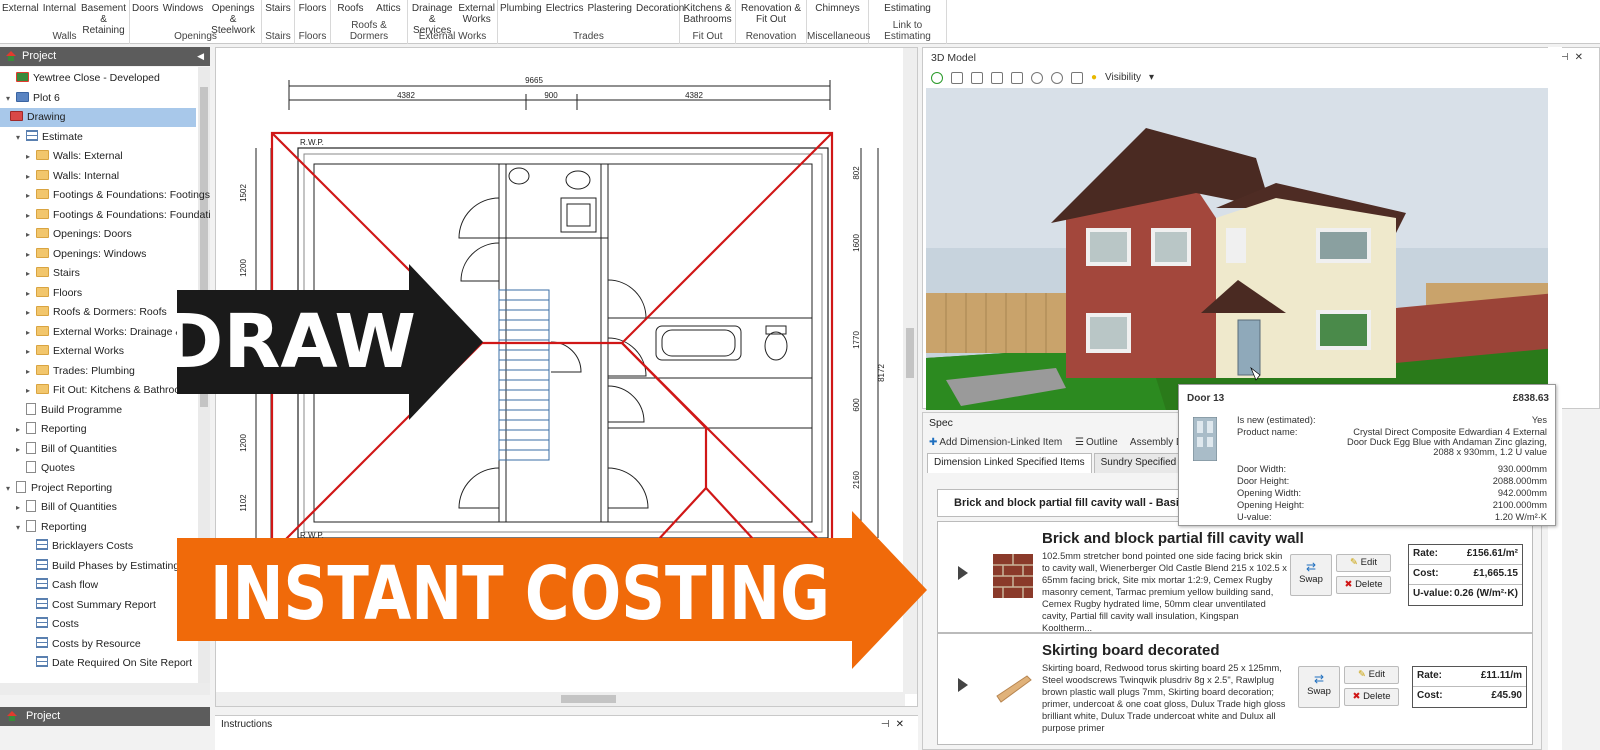 Image resolution: width=1600 pixels, height=750 pixels. Describe the element at coordinates (388, 8) in the screenshot. I see `ribbon-button: Attics` at that location.